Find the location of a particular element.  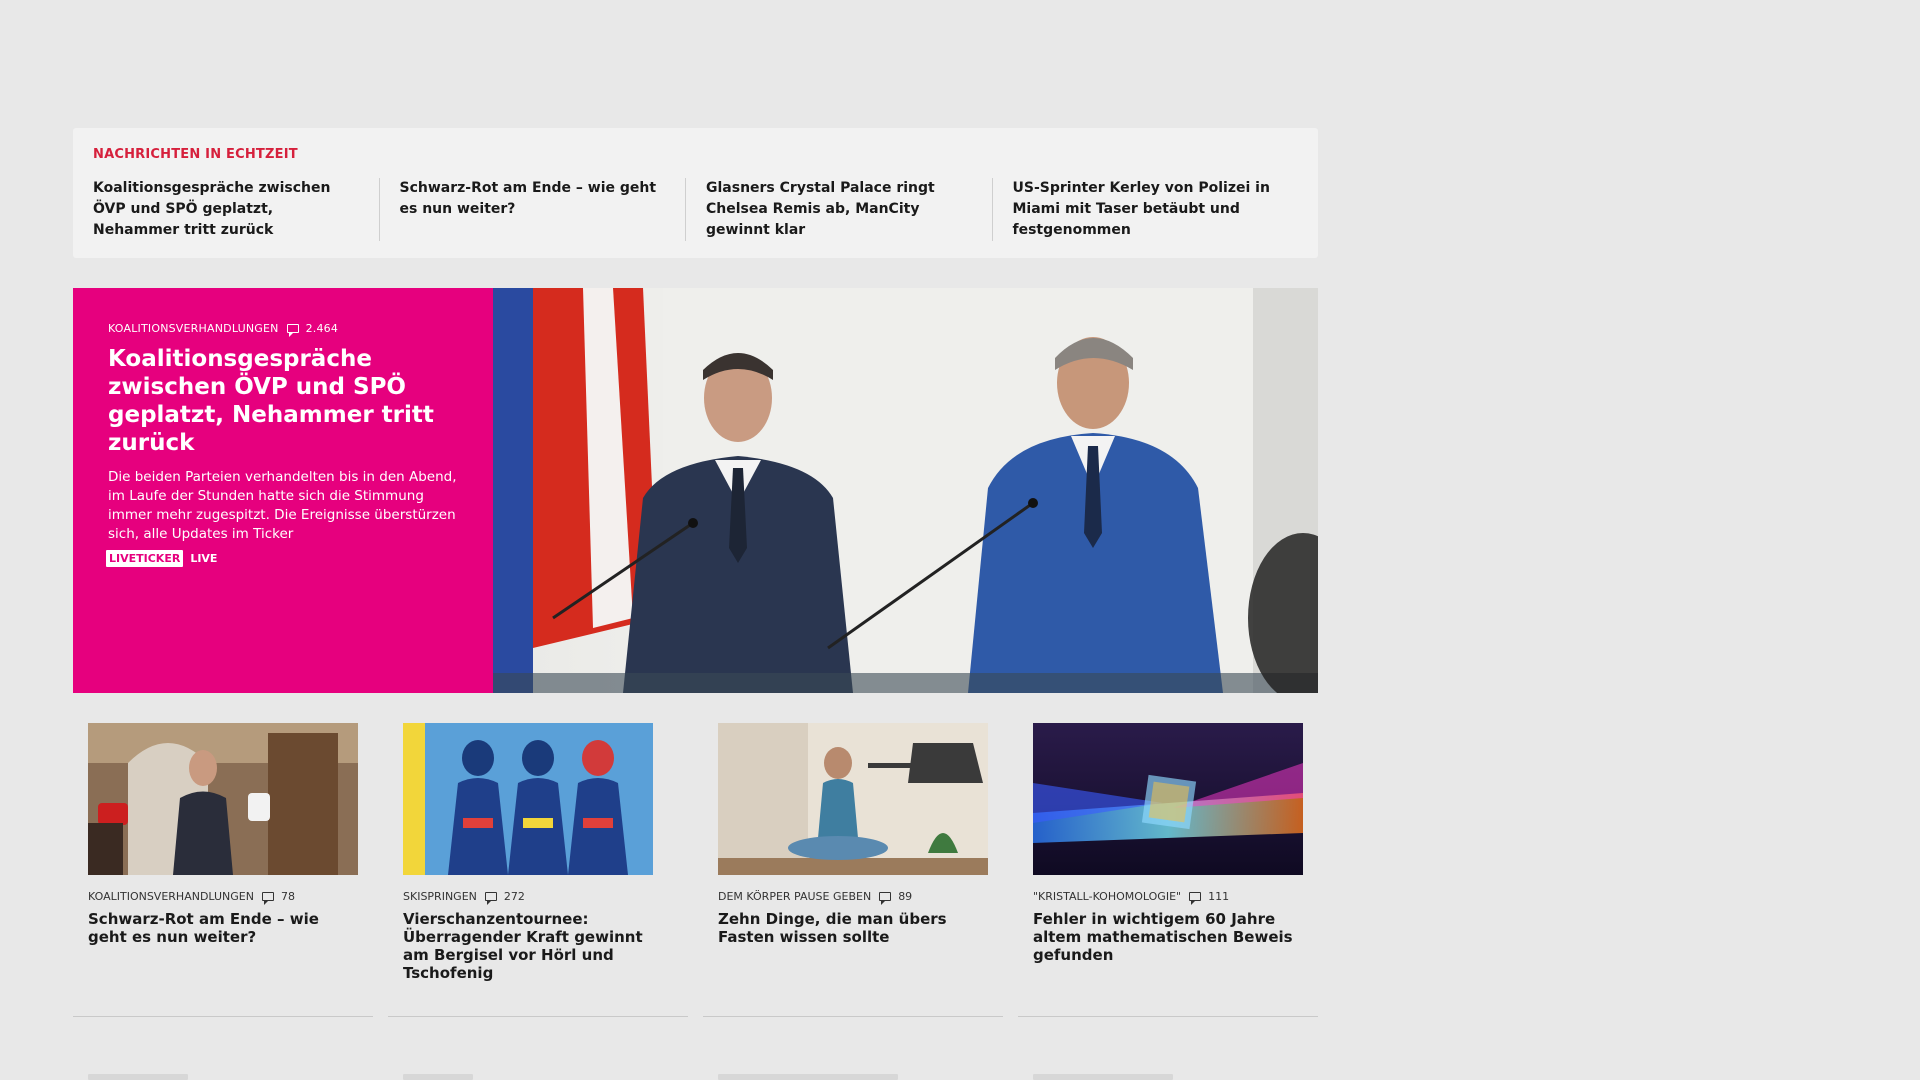

hero-meta: KOALITIONSVERHANDLUNGEN 2.464 is located at coordinates (283, 329).